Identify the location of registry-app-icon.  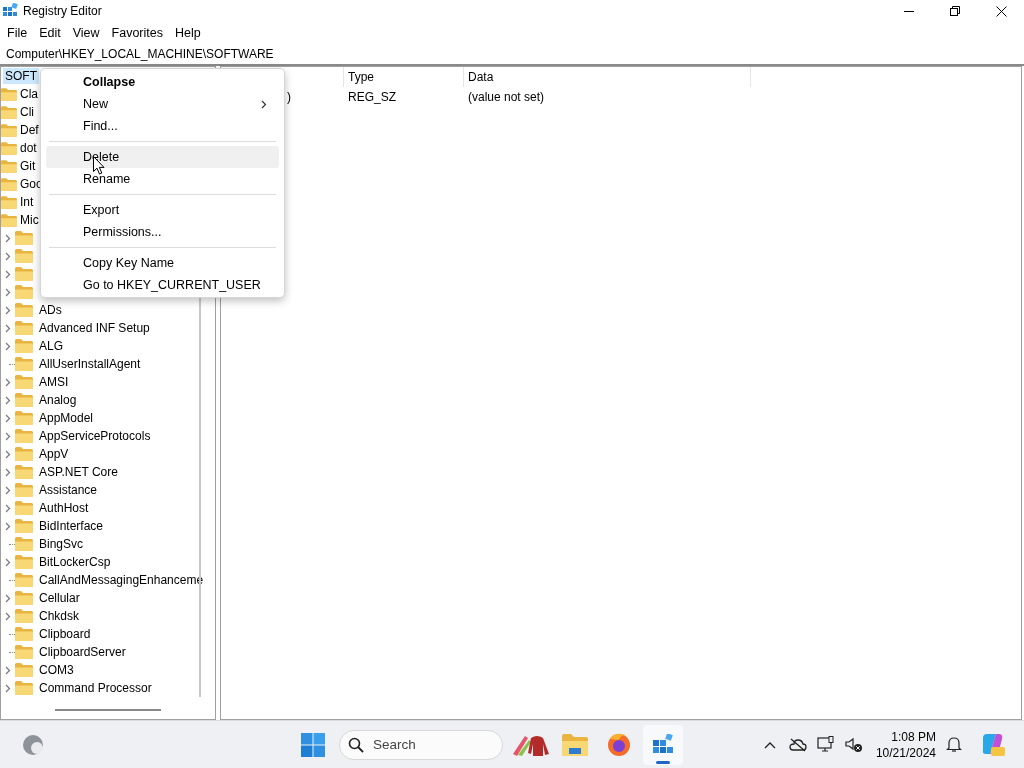
(663, 744).